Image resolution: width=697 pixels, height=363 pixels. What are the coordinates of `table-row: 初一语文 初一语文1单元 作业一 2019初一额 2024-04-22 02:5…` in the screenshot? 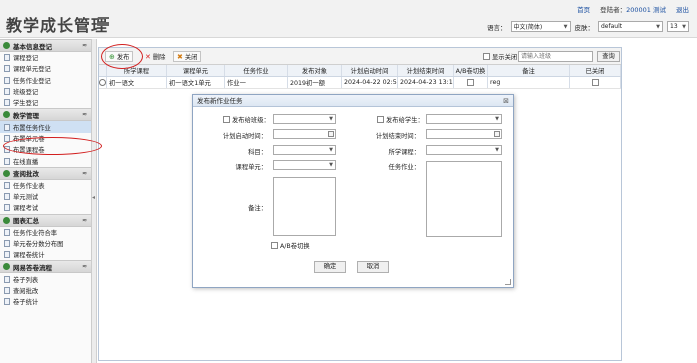 It's located at (360, 83).